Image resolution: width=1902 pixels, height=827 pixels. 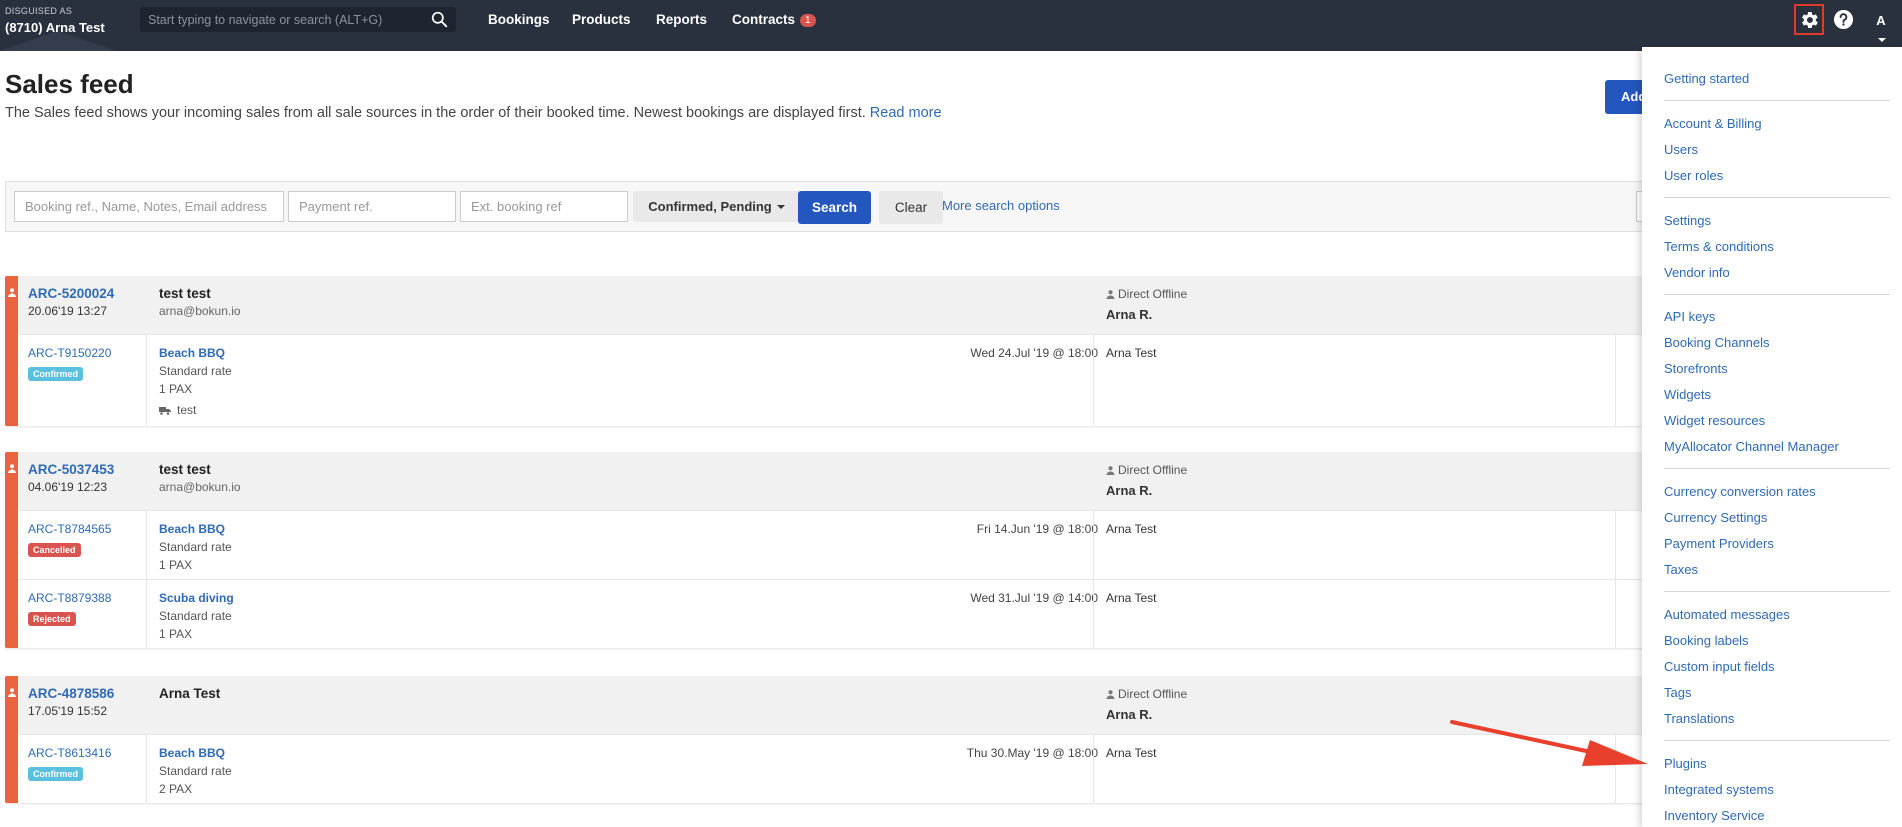 What do you see at coordinates (372, 206) in the screenshot?
I see `payment-ref-input` at bounding box center [372, 206].